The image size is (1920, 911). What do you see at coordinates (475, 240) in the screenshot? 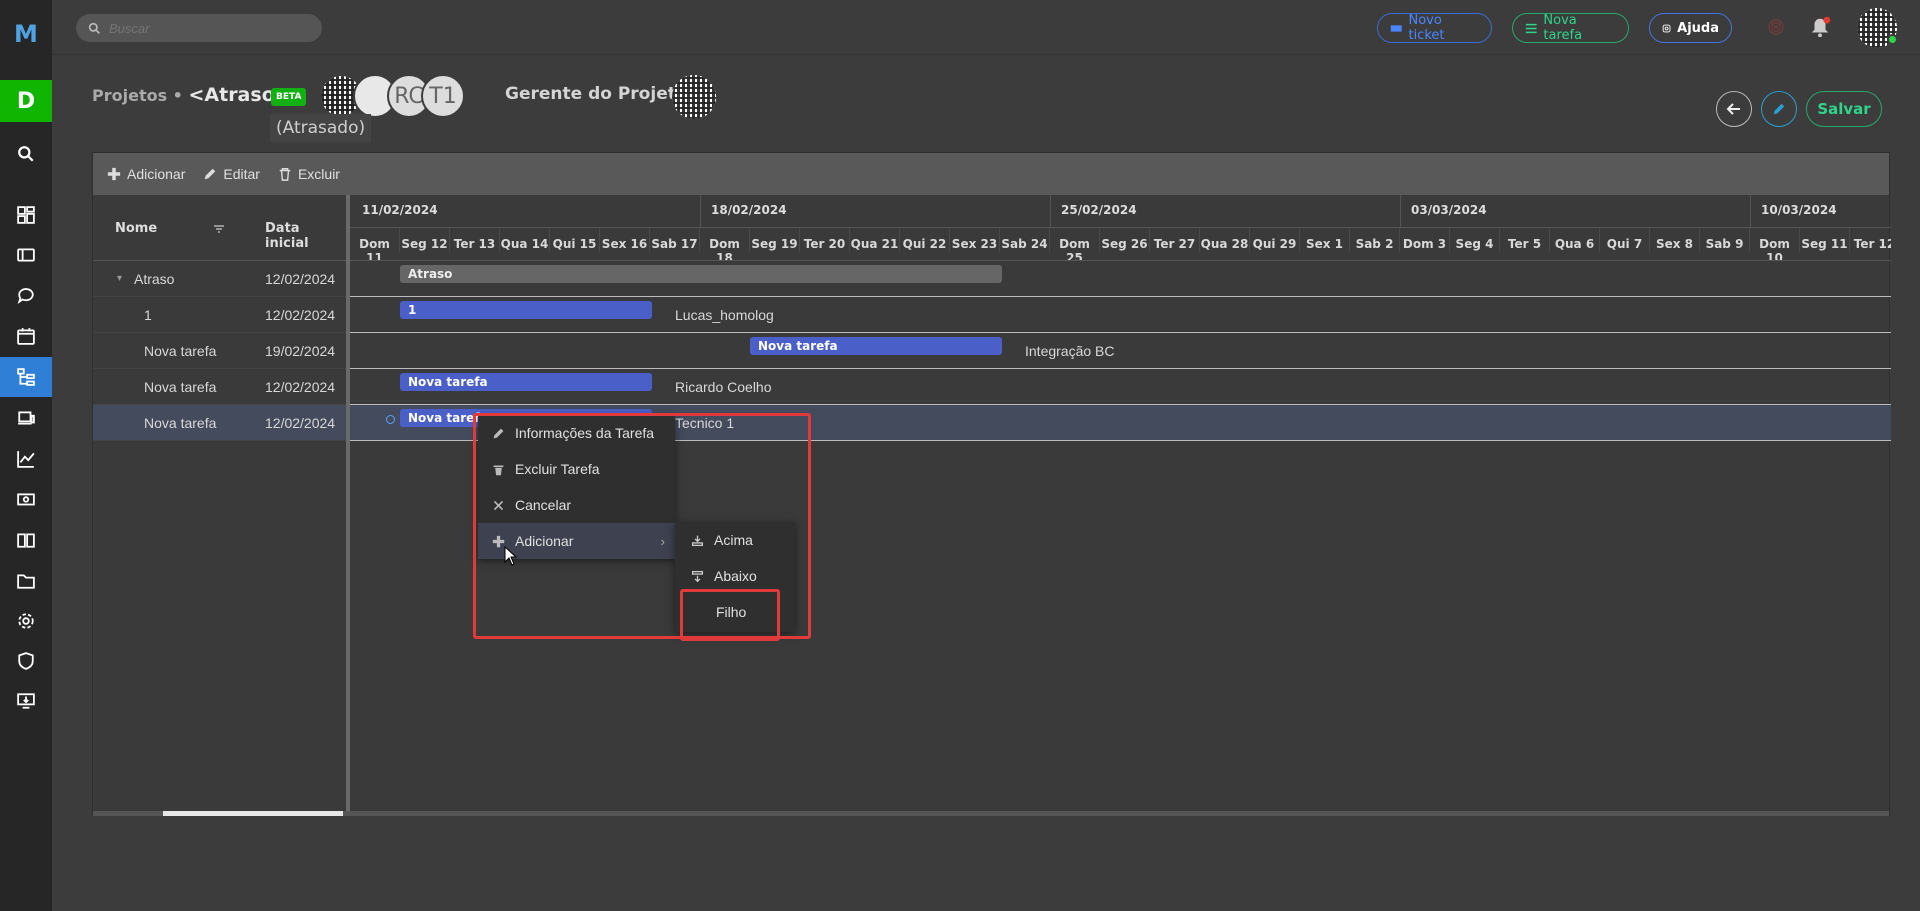
I see `day-label: Ter 13` at bounding box center [475, 240].